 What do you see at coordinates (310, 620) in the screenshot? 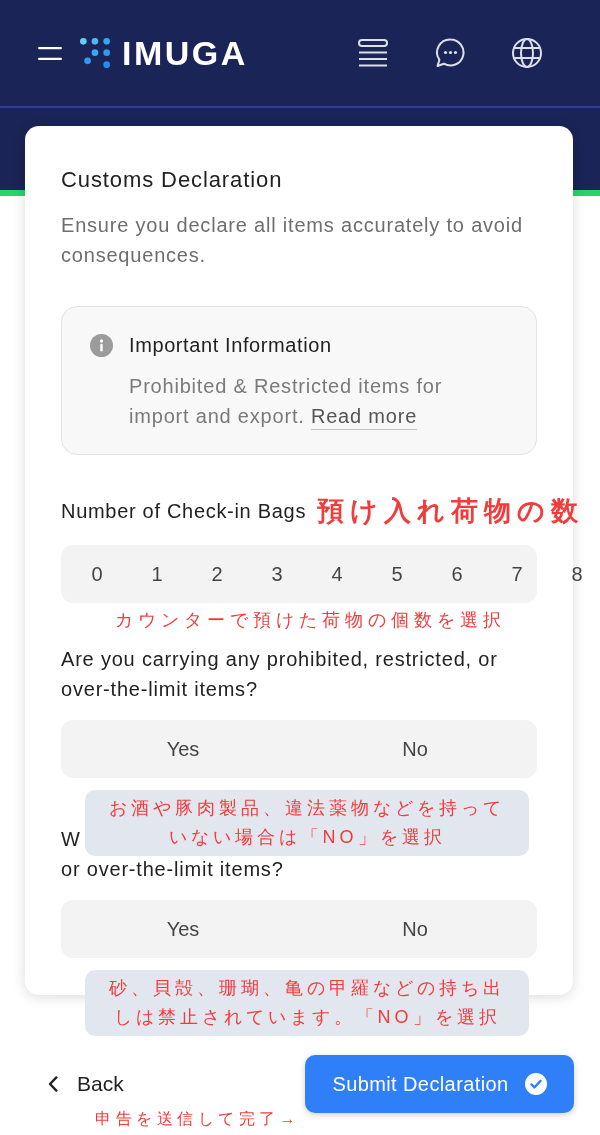
I see `annotation-caption: カウンターで預けた荷物の個数を選択` at bounding box center [310, 620].